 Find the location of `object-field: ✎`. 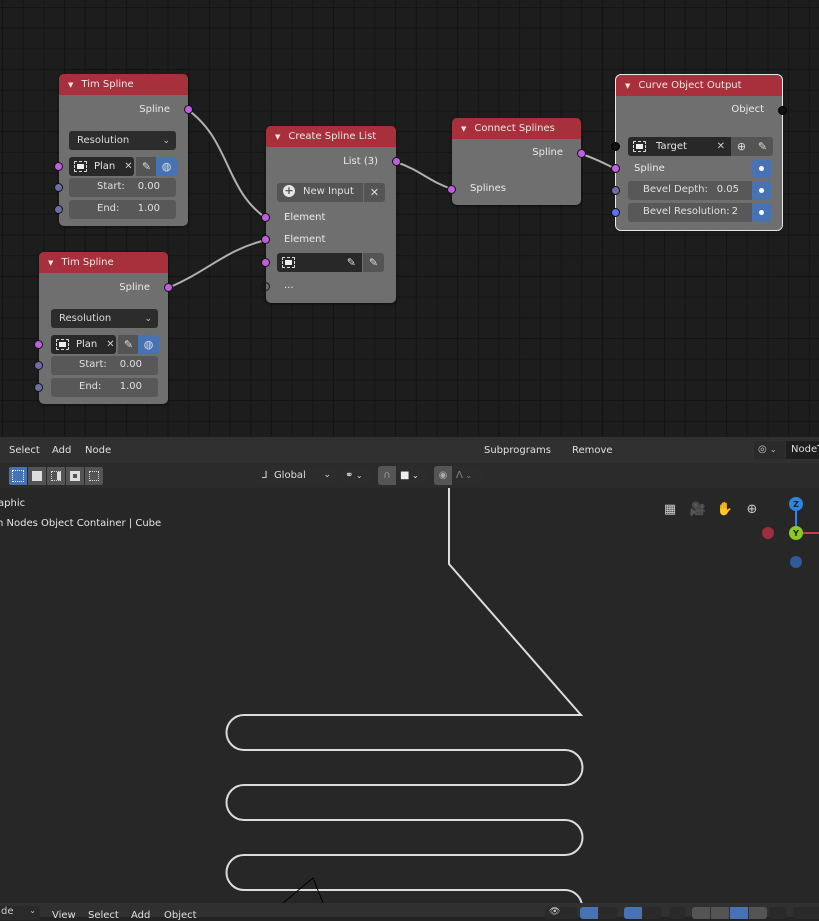

object-field: ✎ is located at coordinates (319, 262).